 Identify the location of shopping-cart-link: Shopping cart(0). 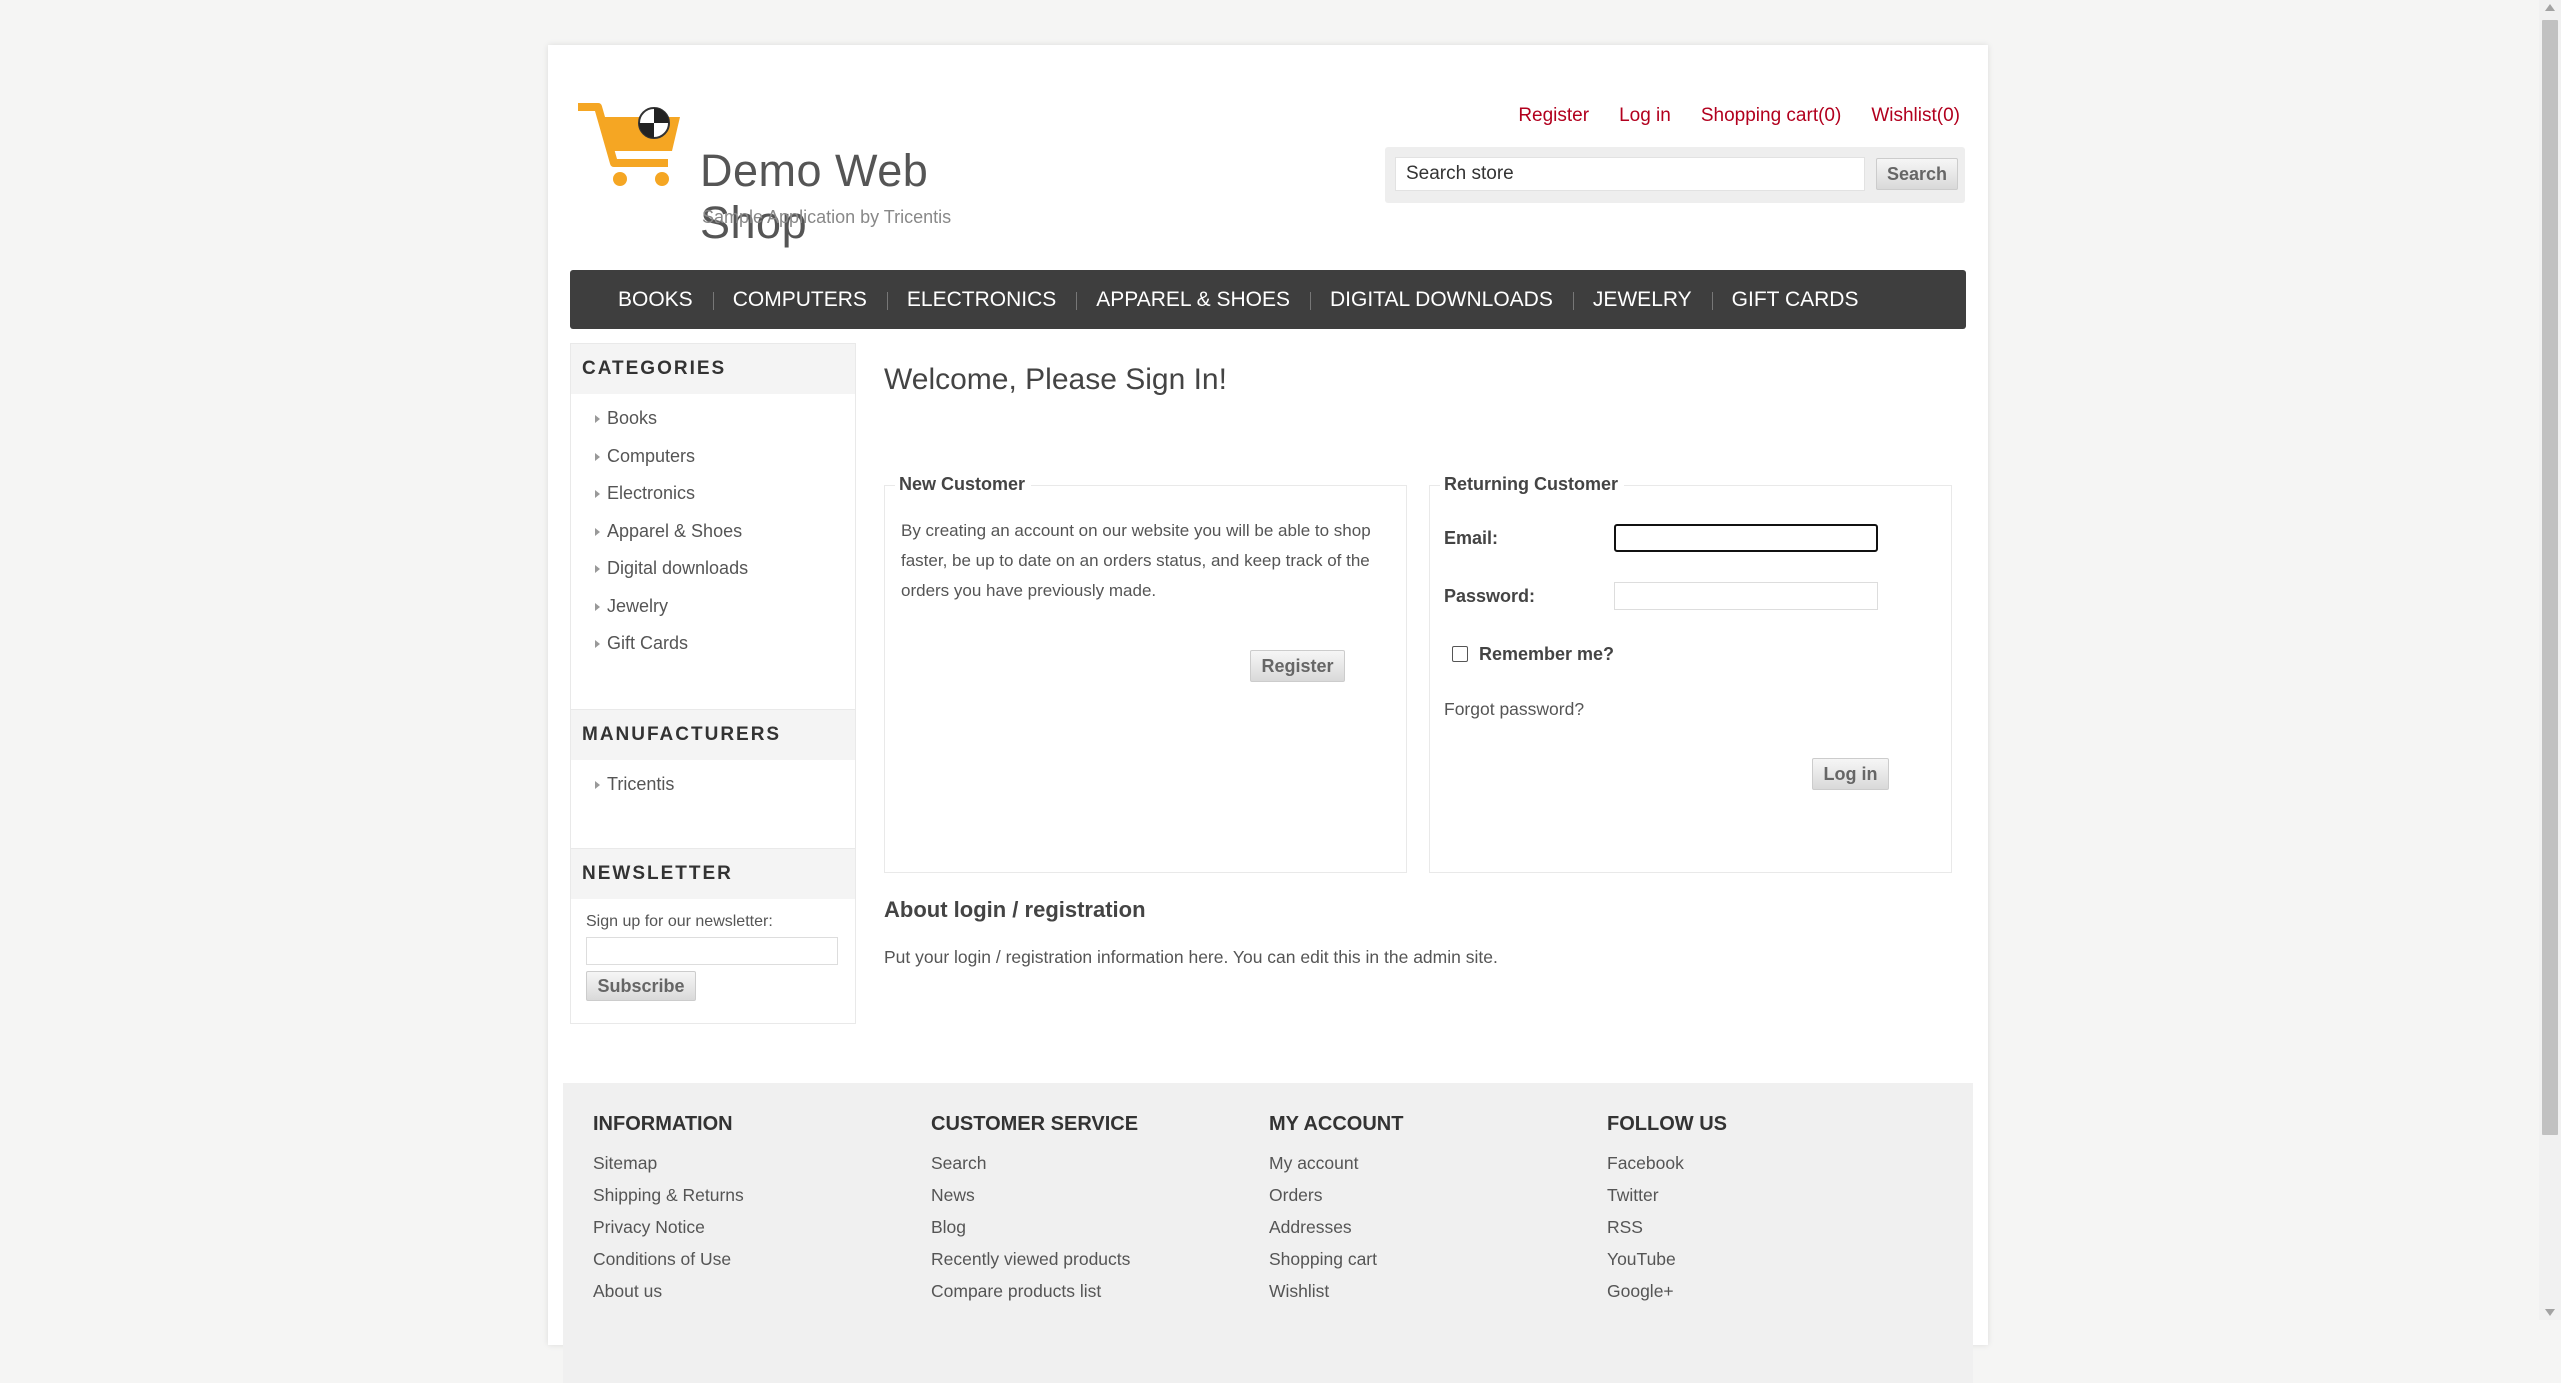
(1771, 116).